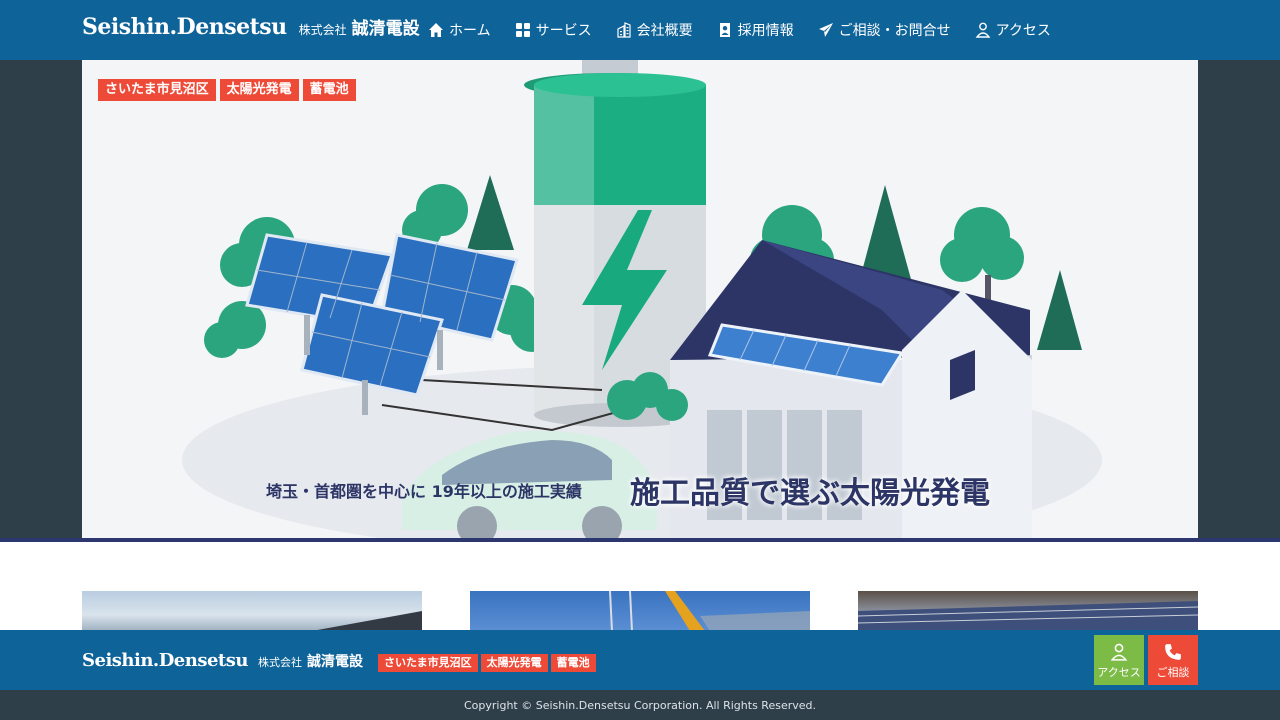  What do you see at coordinates (334, 662) in the screenshot?
I see `footer-company-name: 誠清電設` at bounding box center [334, 662].